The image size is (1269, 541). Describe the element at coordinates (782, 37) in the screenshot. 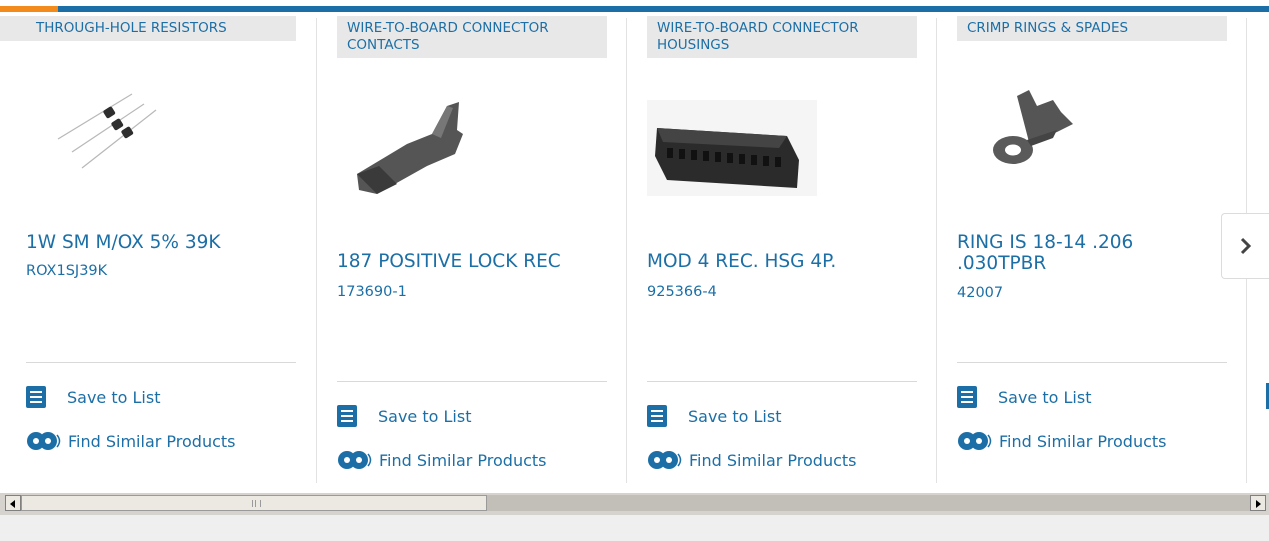

I see `category-label: WIRE-TO-BOARD CONNECTOR HOUSINGS` at that location.